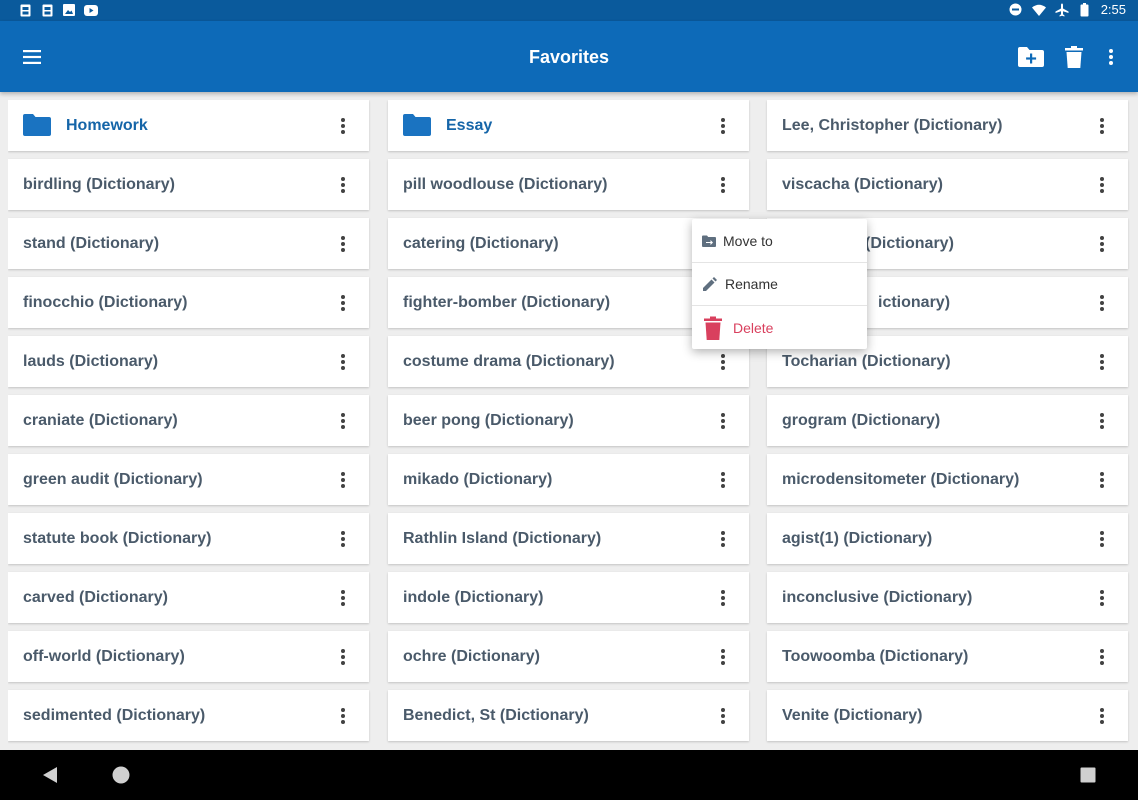 The width and height of the screenshot is (1138, 800). I want to click on list-item-label: ochre (Dictionary), so click(471, 656).